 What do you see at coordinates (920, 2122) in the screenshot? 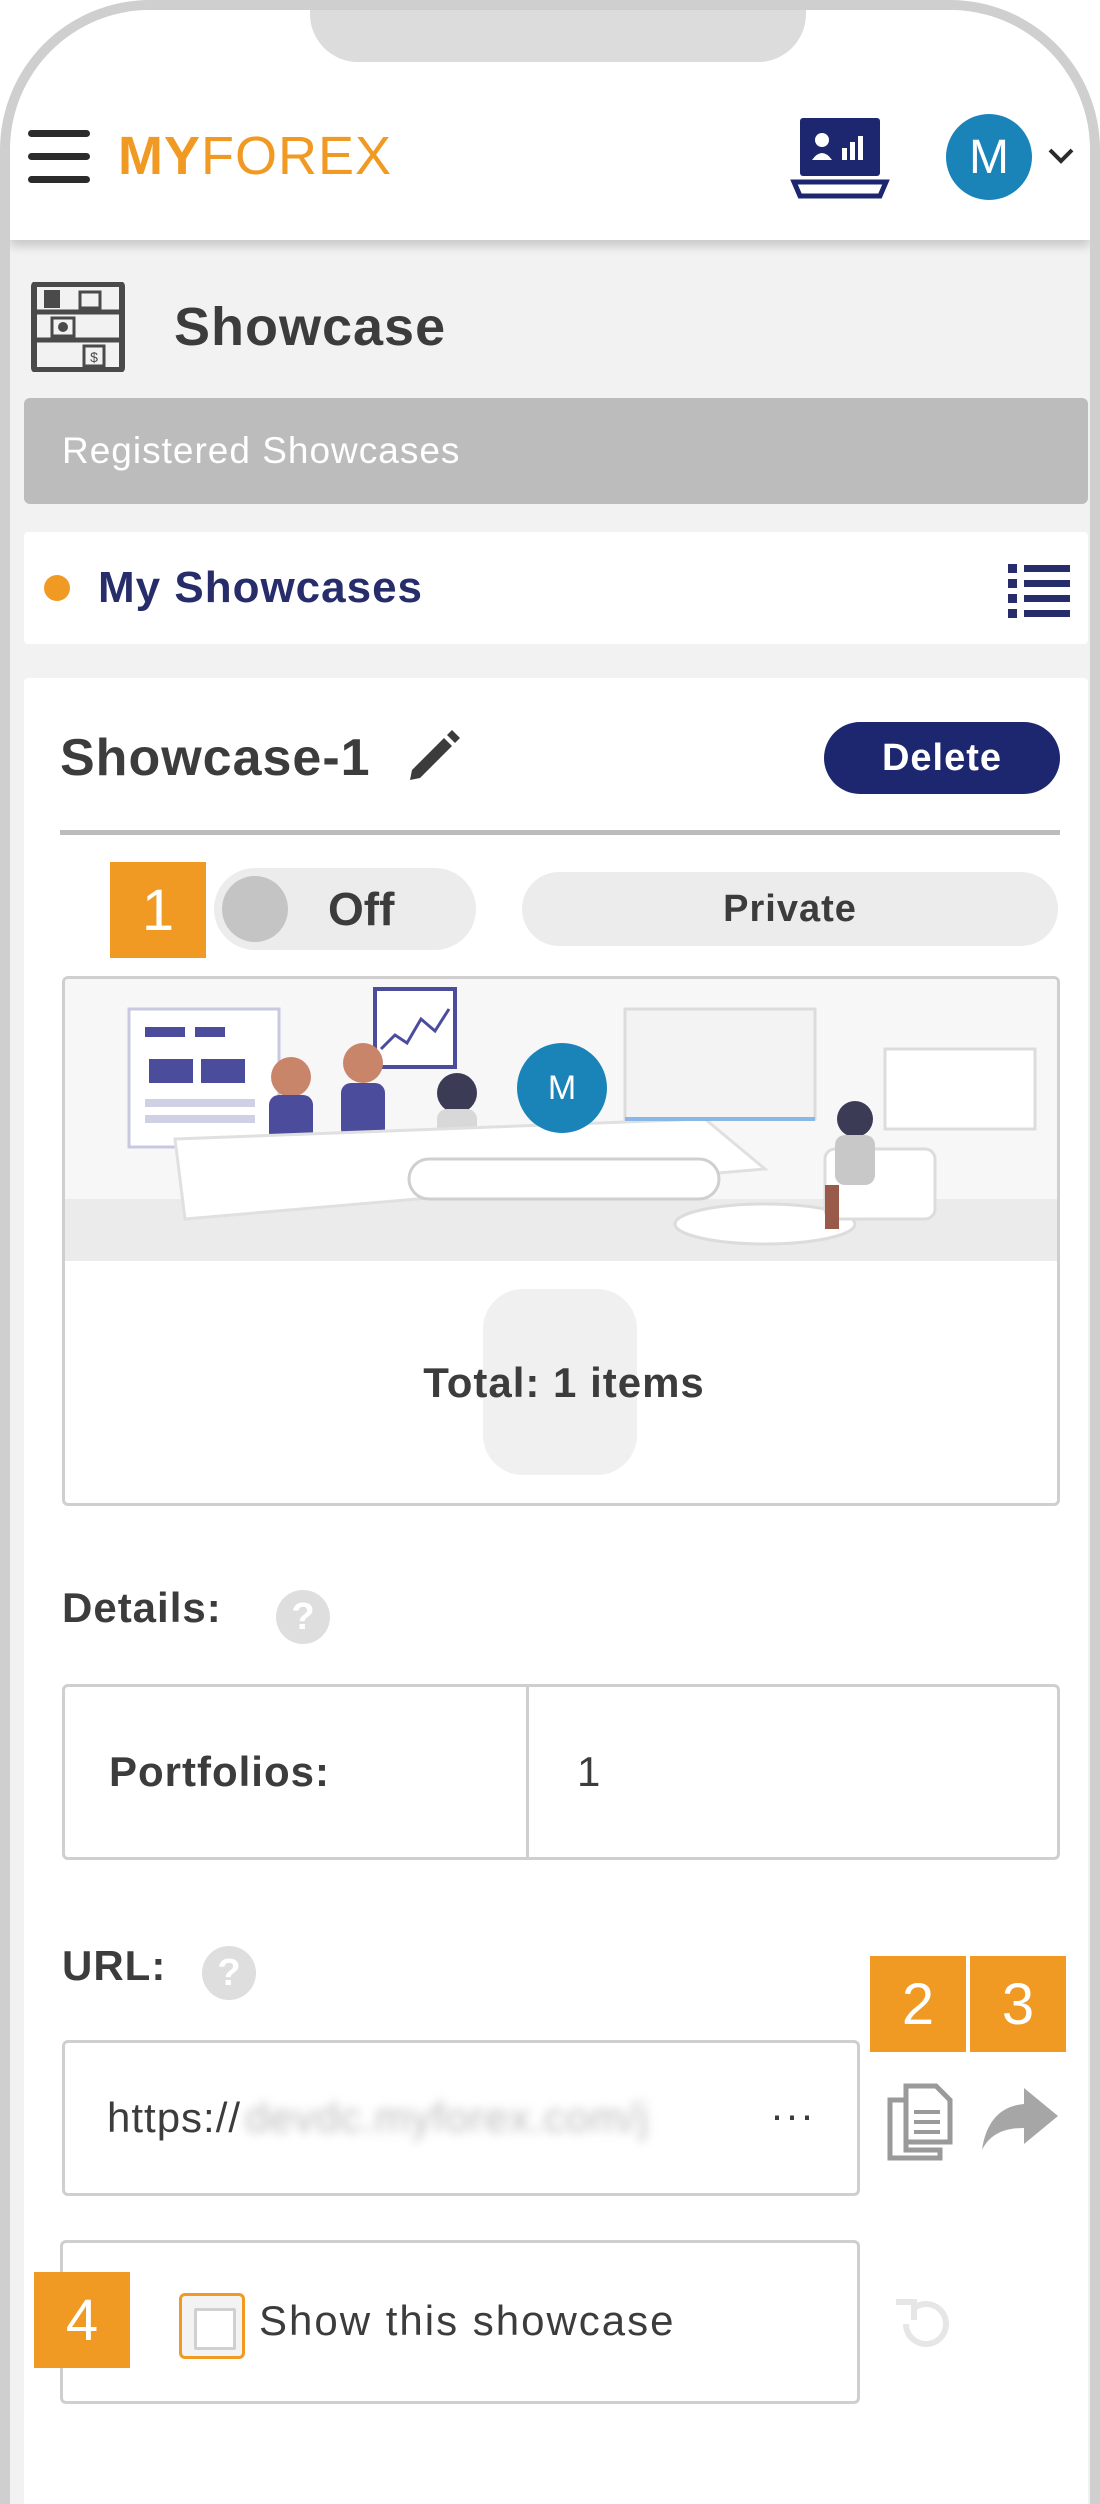
I see `copy-icon` at bounding box center [920, 2122].